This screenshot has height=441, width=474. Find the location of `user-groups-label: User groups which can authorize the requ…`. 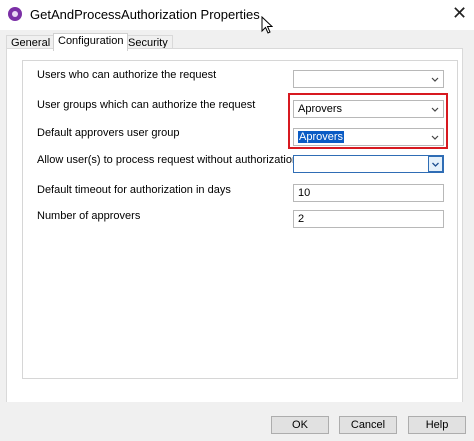

user-groups-label: User groups which can authorize the requ… is located at coordinates (146, 105).